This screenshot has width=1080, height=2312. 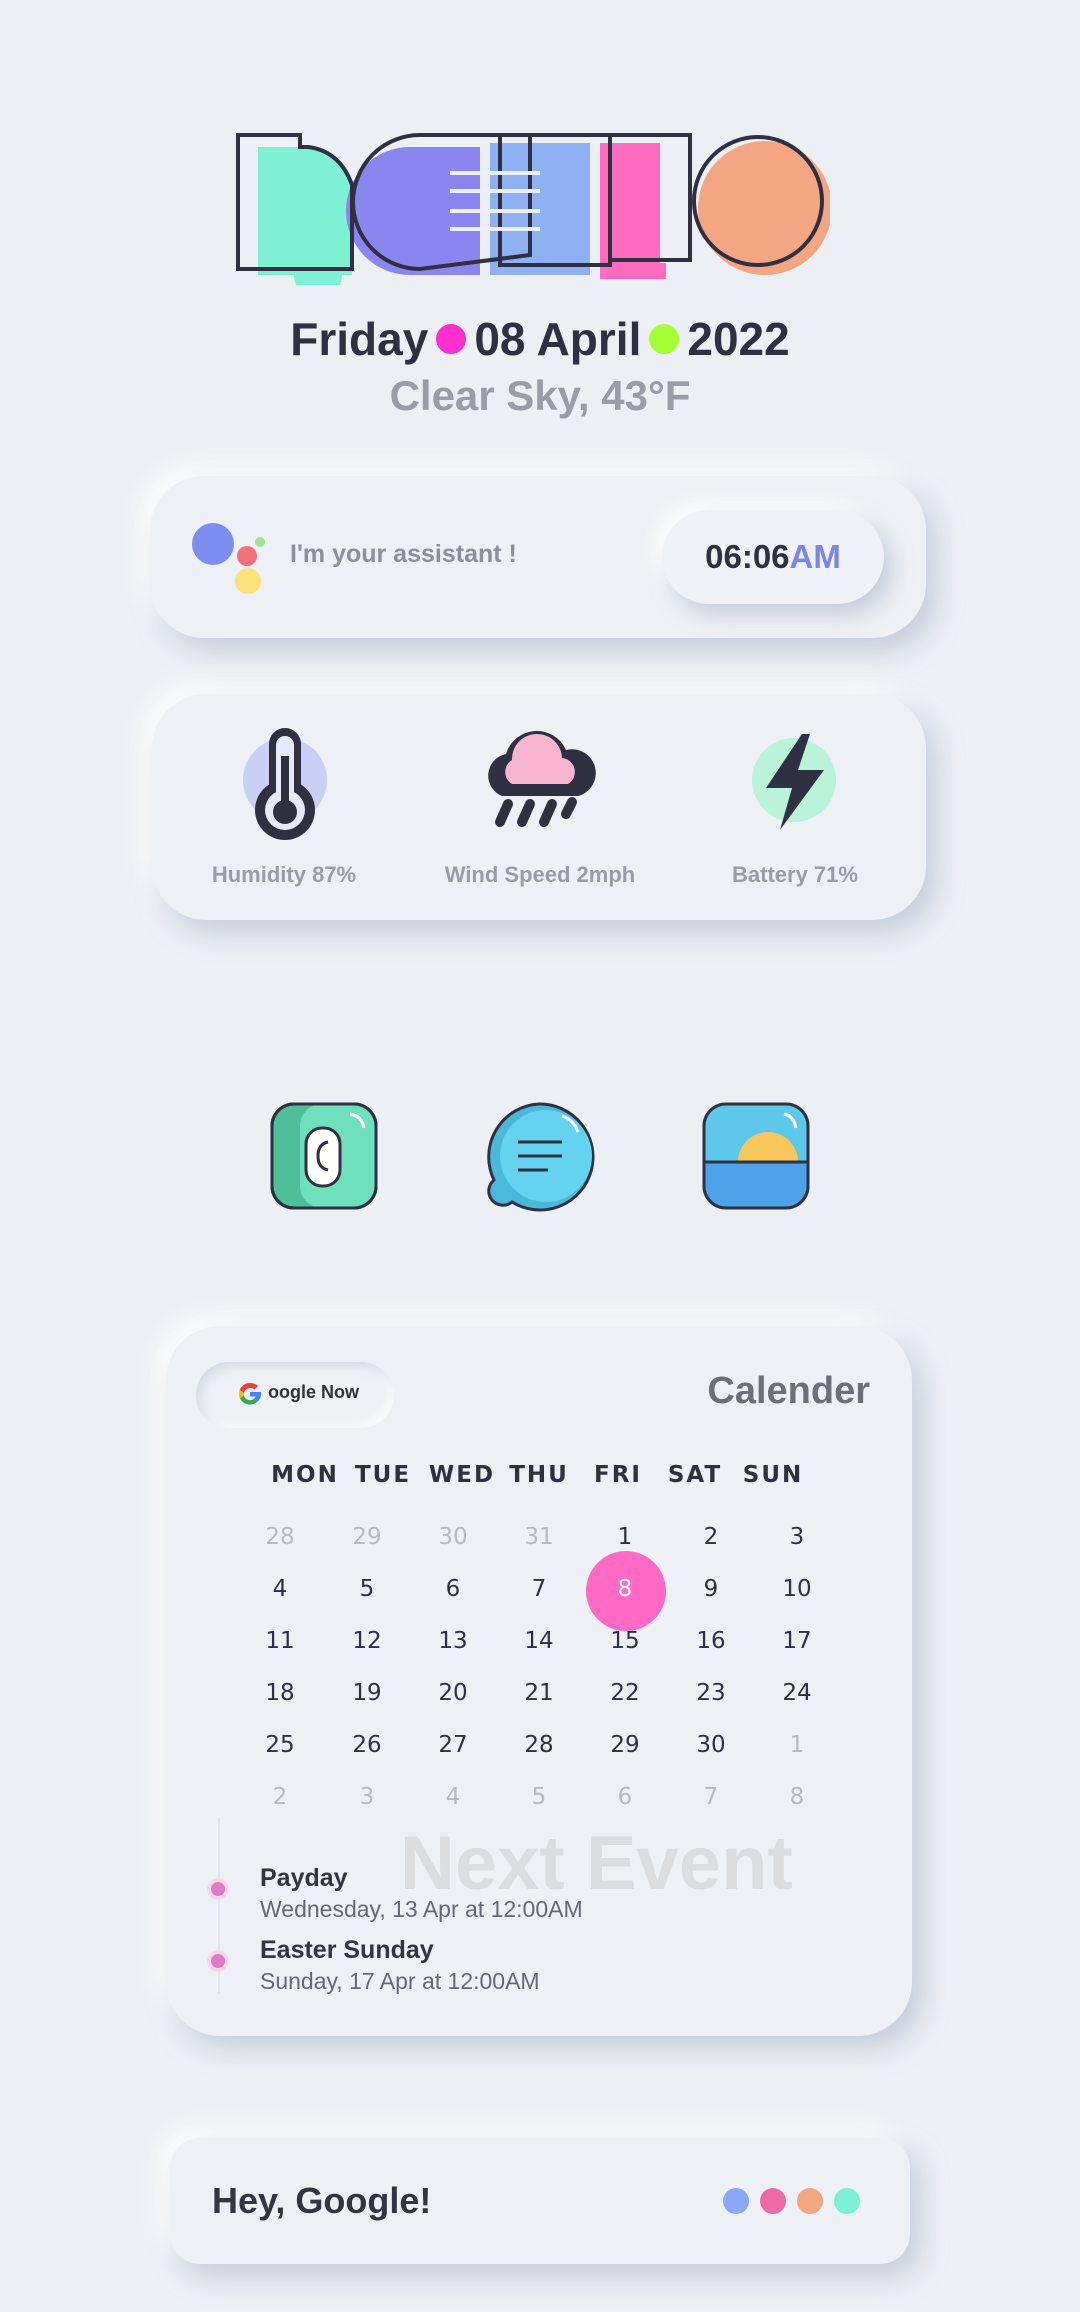 I want to click on wind-speed-label: Wind Speed 2mph, so click(x=540, y=874).